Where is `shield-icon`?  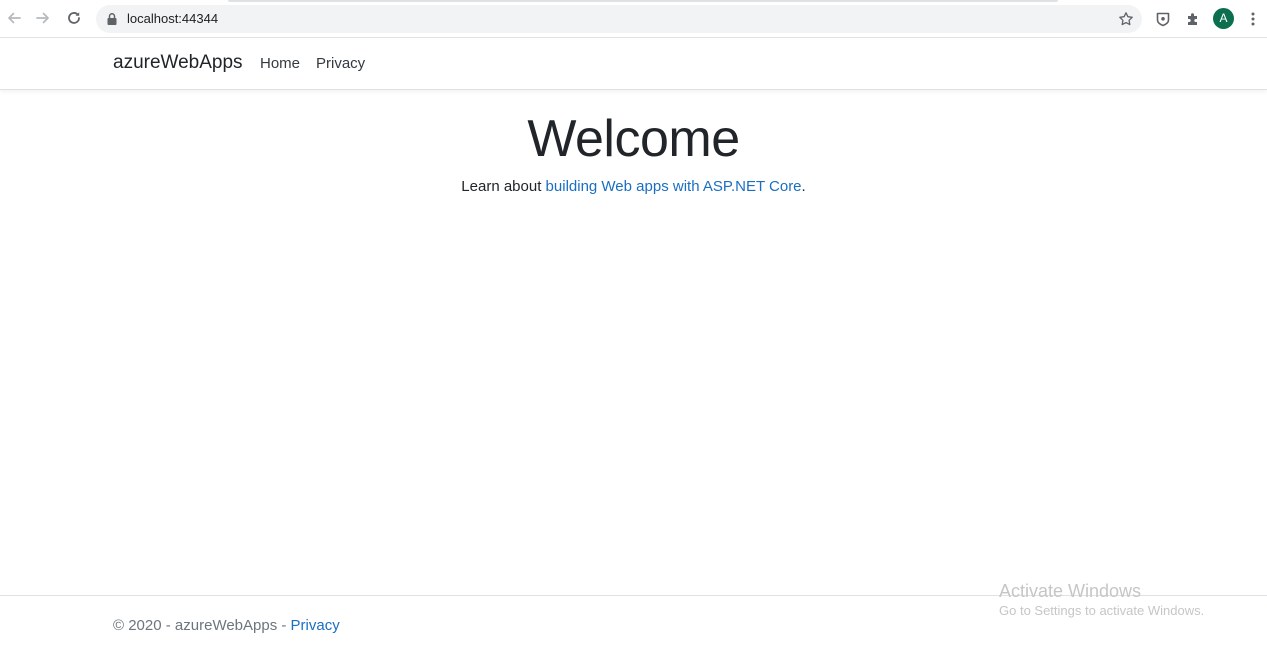 shield-icon is located at coordinates (1163, 19).